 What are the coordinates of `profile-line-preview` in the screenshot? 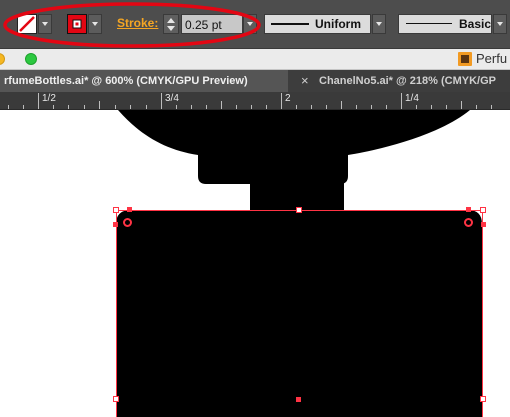 It's located at (290, 24).